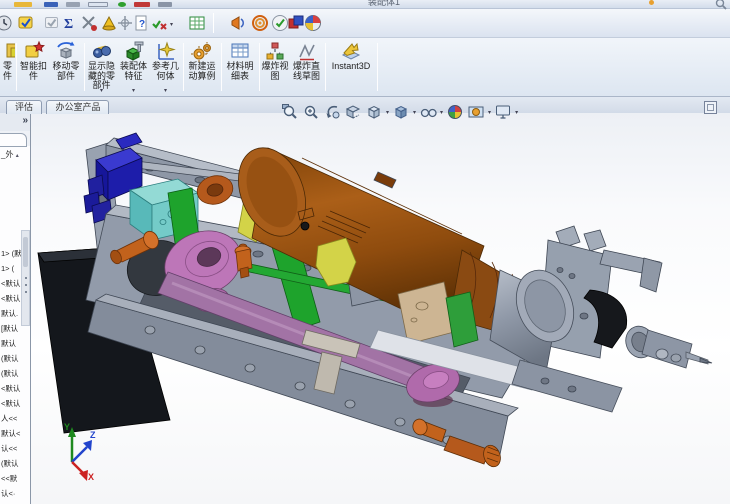 The height and width of the screenshot is (504, 730). I want to click on instant3d-button: Instant3D, so click(351, 67).